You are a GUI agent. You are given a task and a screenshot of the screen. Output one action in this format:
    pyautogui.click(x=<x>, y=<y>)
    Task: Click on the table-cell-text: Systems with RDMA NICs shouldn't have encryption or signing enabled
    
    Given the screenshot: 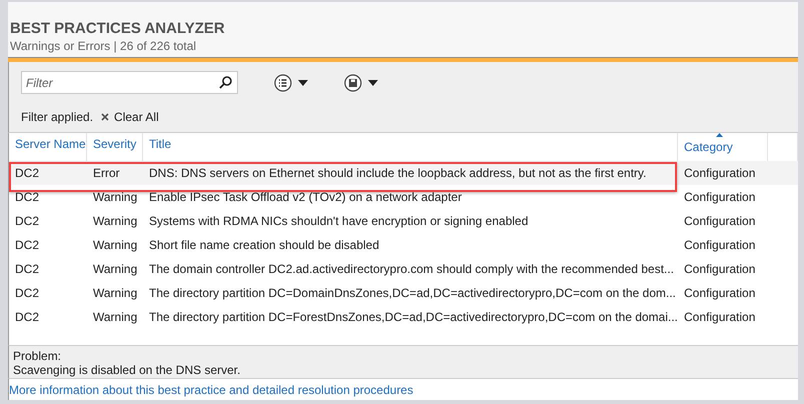 What is the action you would take?
    pyautogui.click(x=339, y=221)
    